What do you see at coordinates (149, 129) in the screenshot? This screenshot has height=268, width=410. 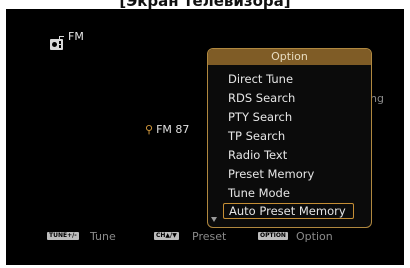 I see `pin-icon: ⚲` at bounding box center [149, 129].